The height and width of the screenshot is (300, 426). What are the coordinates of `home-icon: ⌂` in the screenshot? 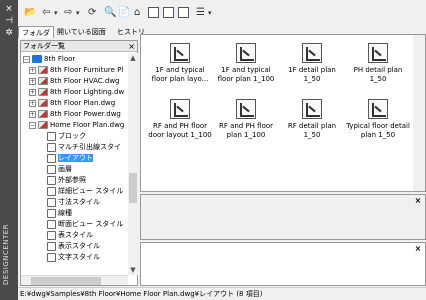 It's located at (137, 13).